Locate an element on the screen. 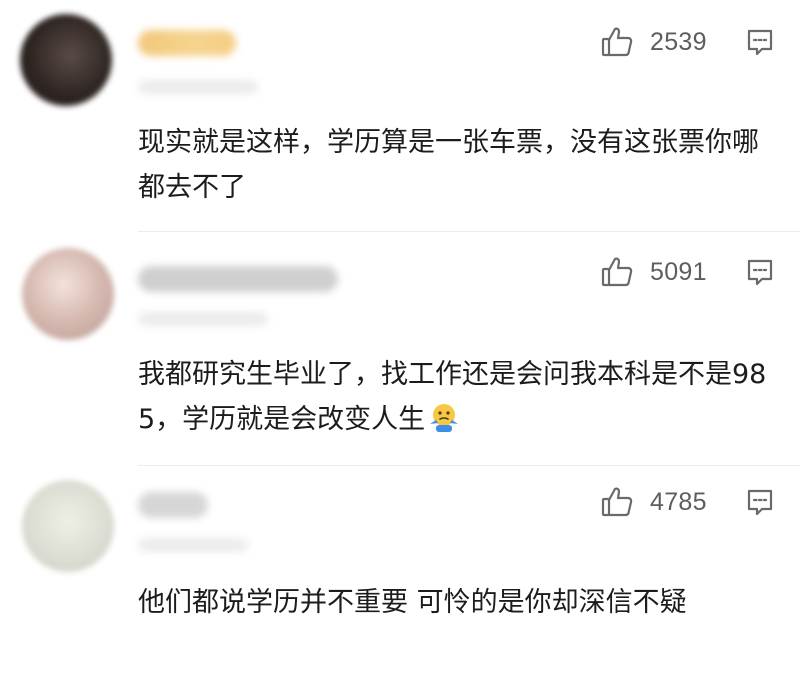  like-button: 2539 is located at coordinates (660, 42).